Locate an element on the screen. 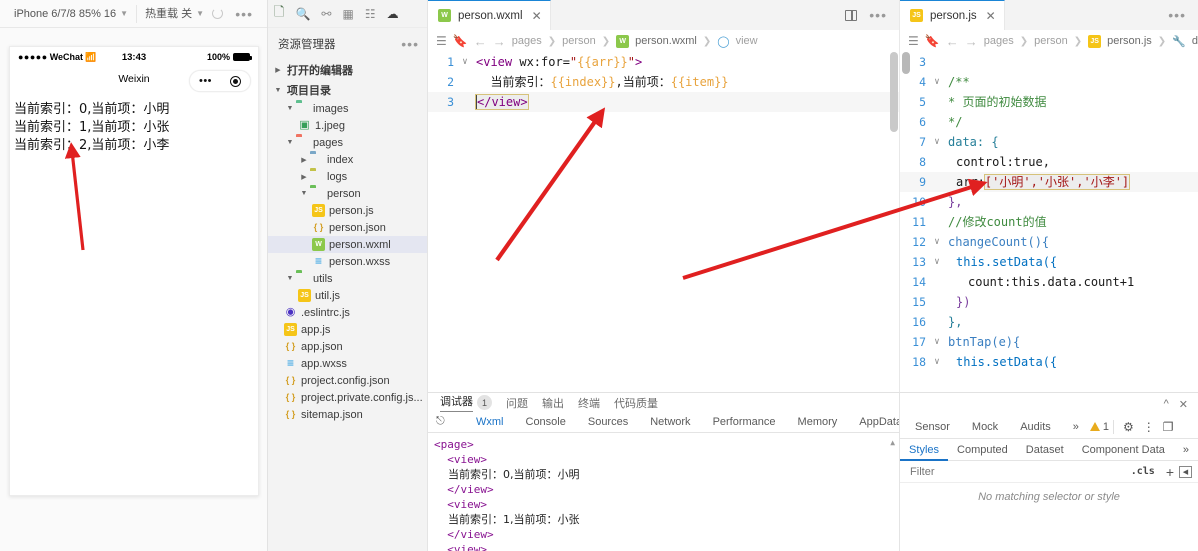  tree-item-utils: utils is located at coordinates (347, 278).